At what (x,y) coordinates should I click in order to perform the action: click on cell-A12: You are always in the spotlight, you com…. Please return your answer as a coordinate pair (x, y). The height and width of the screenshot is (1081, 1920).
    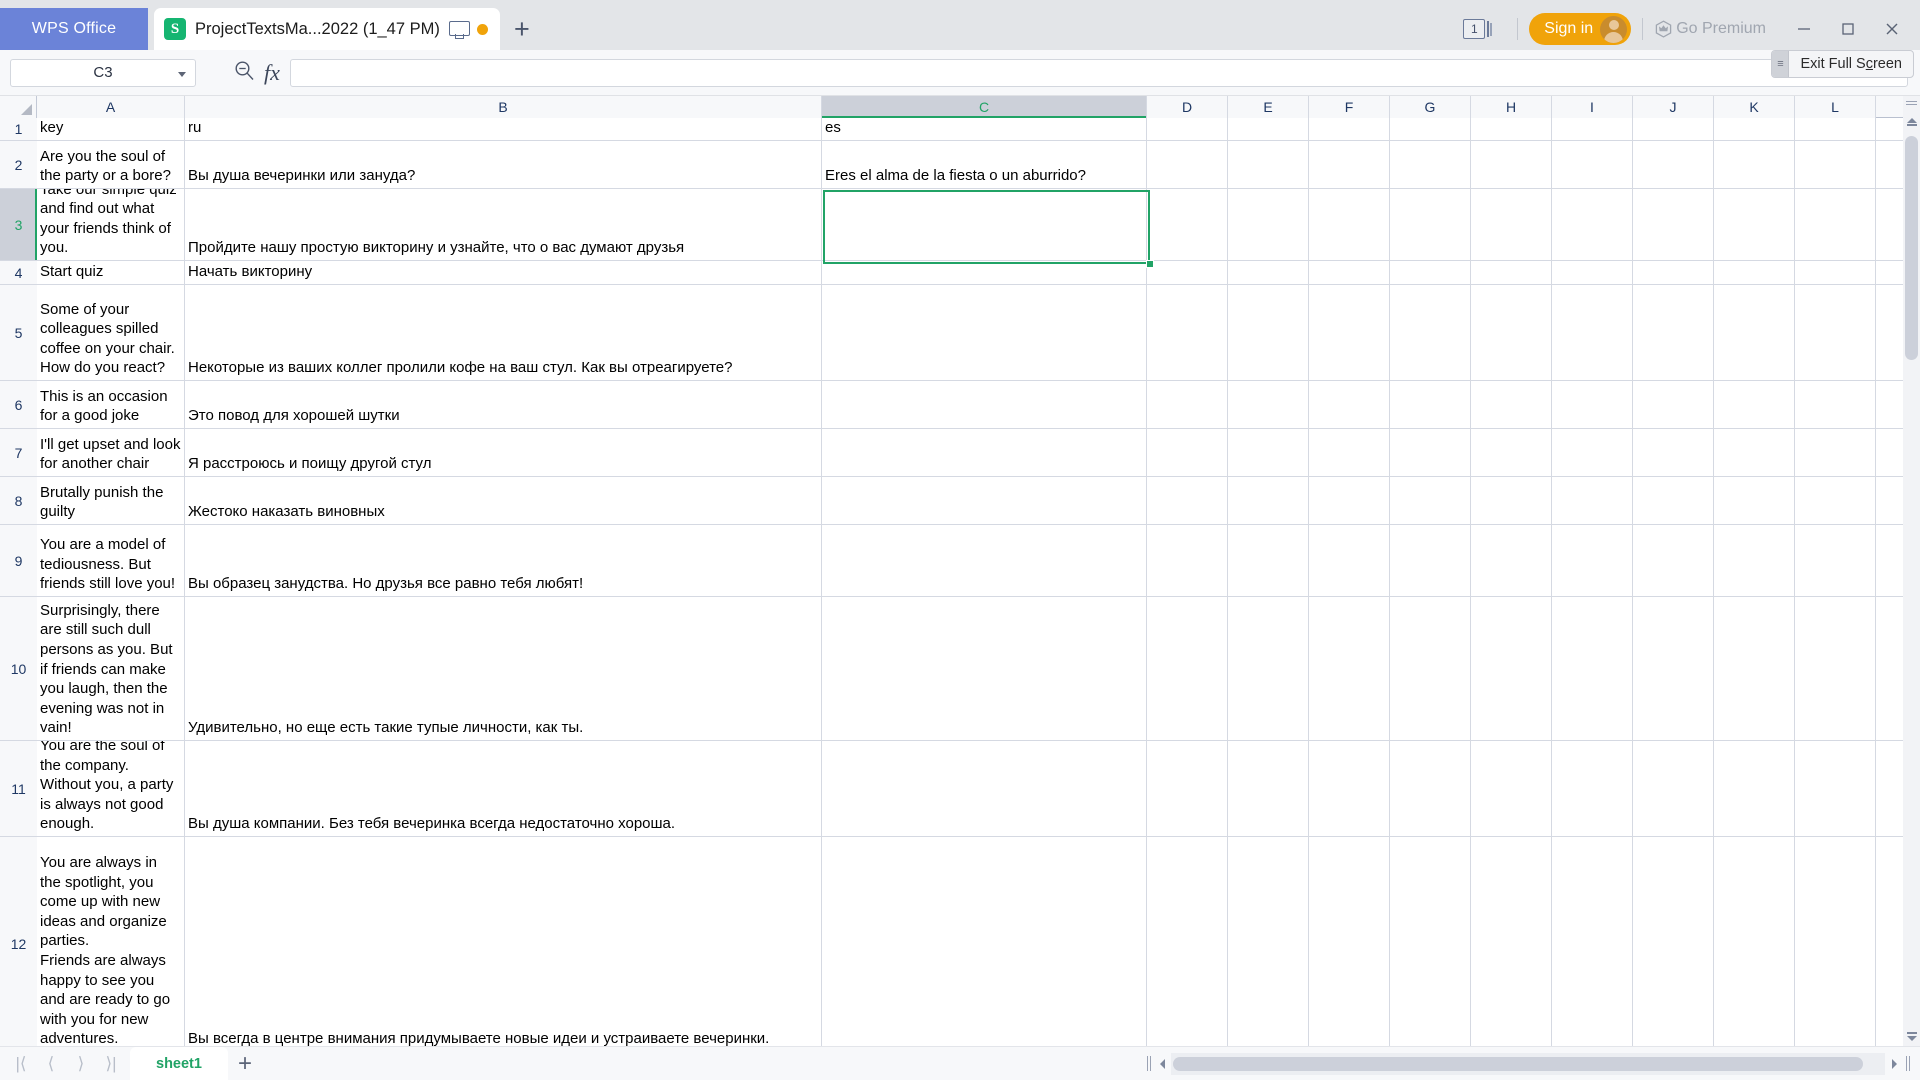
    Looking at the image, I should click on (111, 941).